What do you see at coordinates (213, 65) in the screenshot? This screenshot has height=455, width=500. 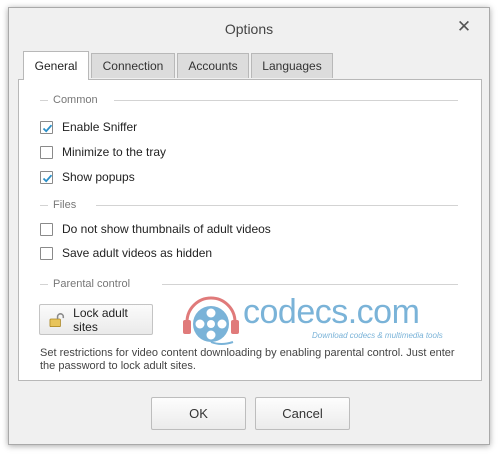 I see `tab-accounts: Accounts` at bounding box center [213, 65].